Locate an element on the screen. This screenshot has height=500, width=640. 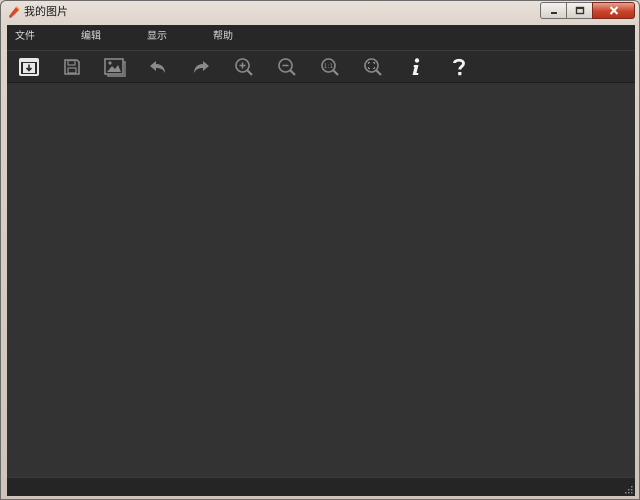
menu-bar: 文件 编辑 显示 帮助 is located at coordinates (321, 38).